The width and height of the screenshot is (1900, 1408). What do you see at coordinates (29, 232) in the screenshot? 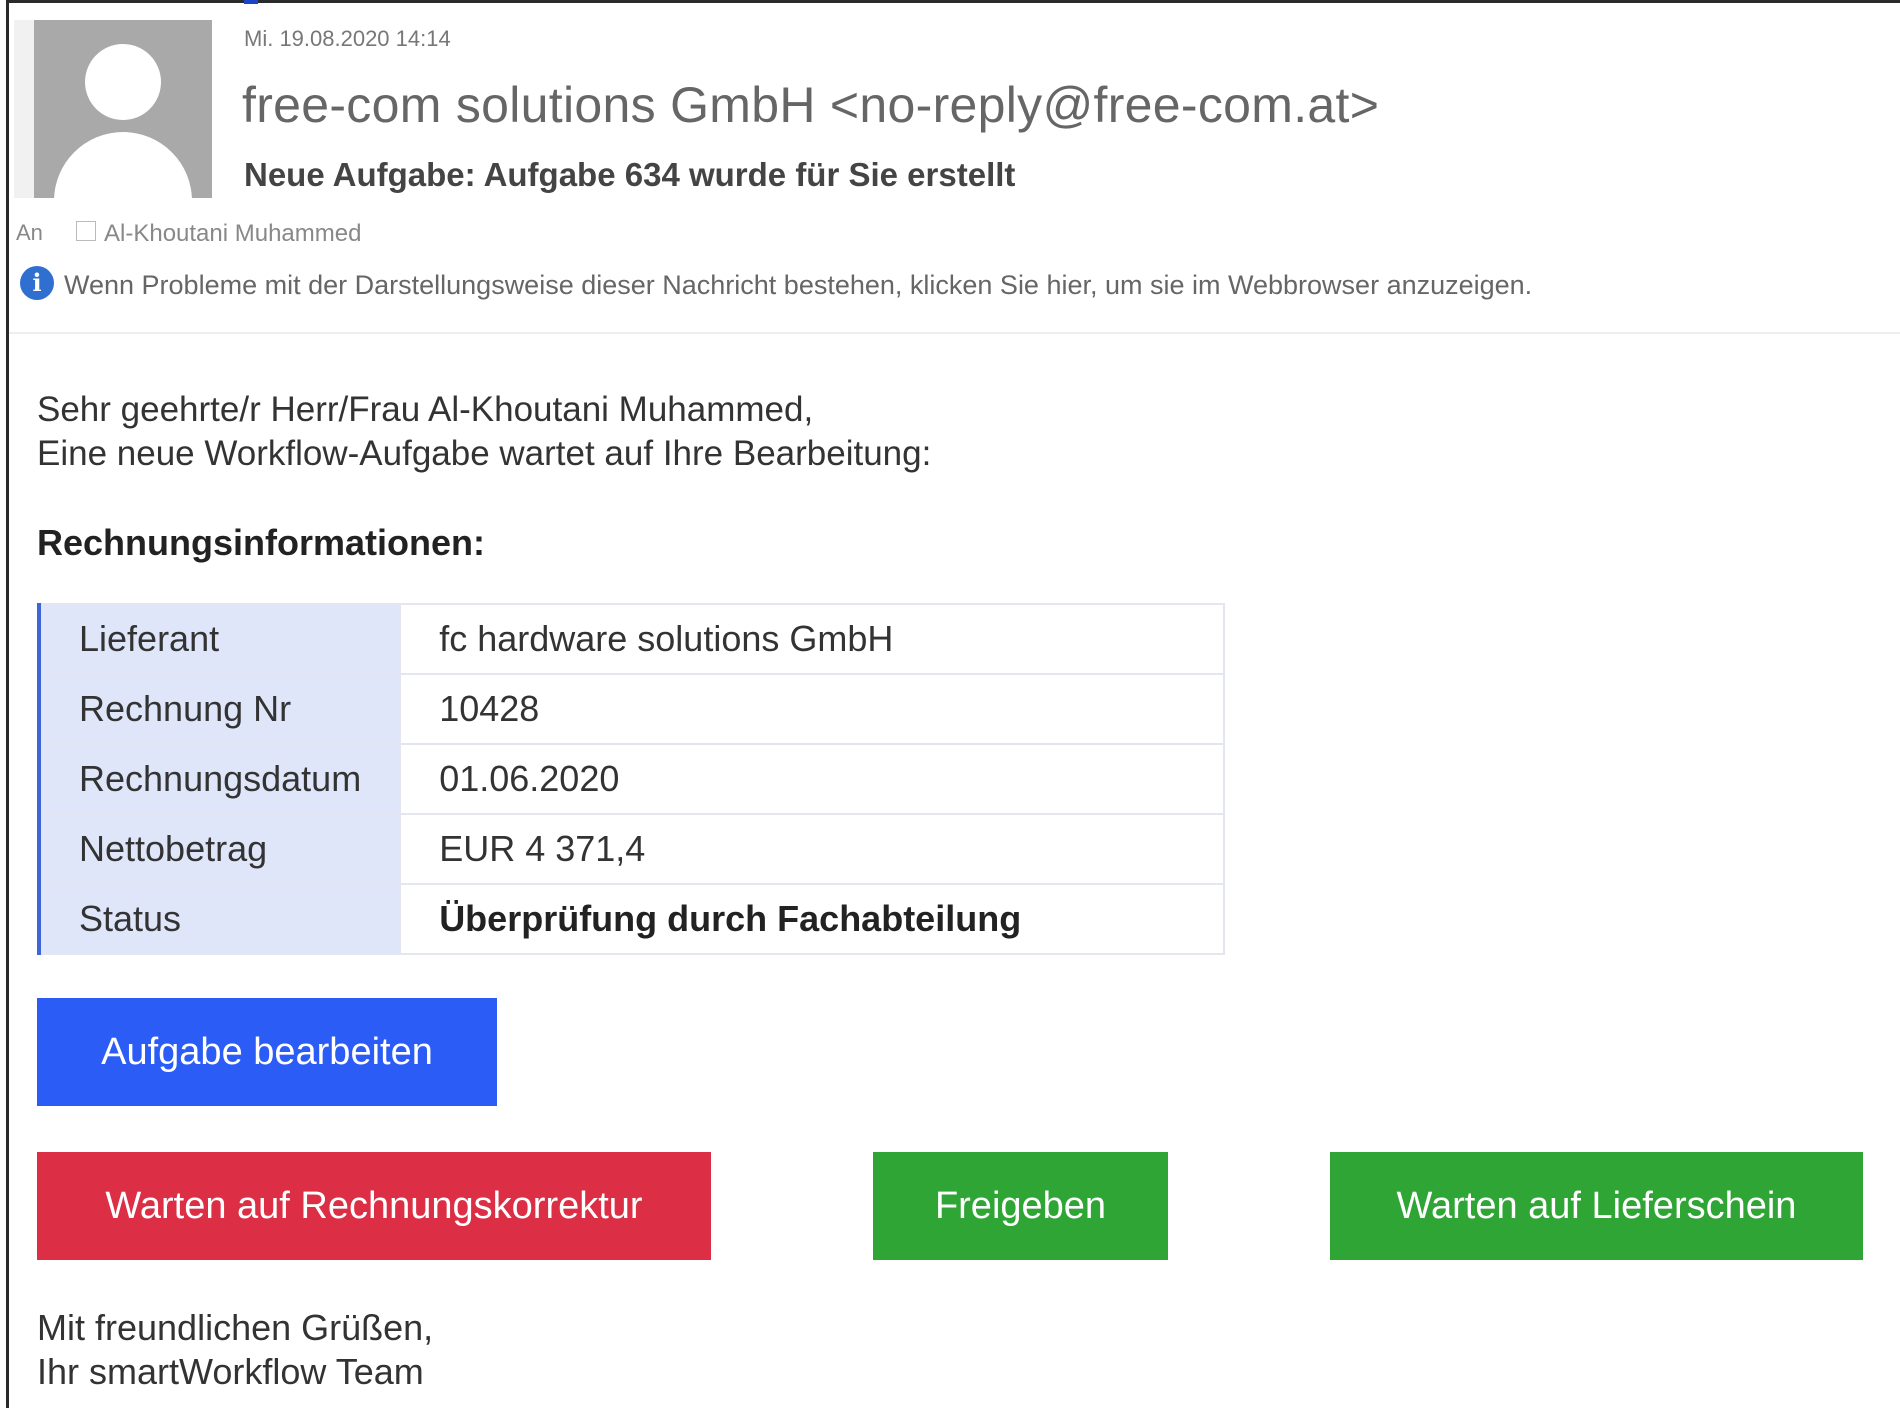
I see `to-label: An` at bounding box center [29, 232].